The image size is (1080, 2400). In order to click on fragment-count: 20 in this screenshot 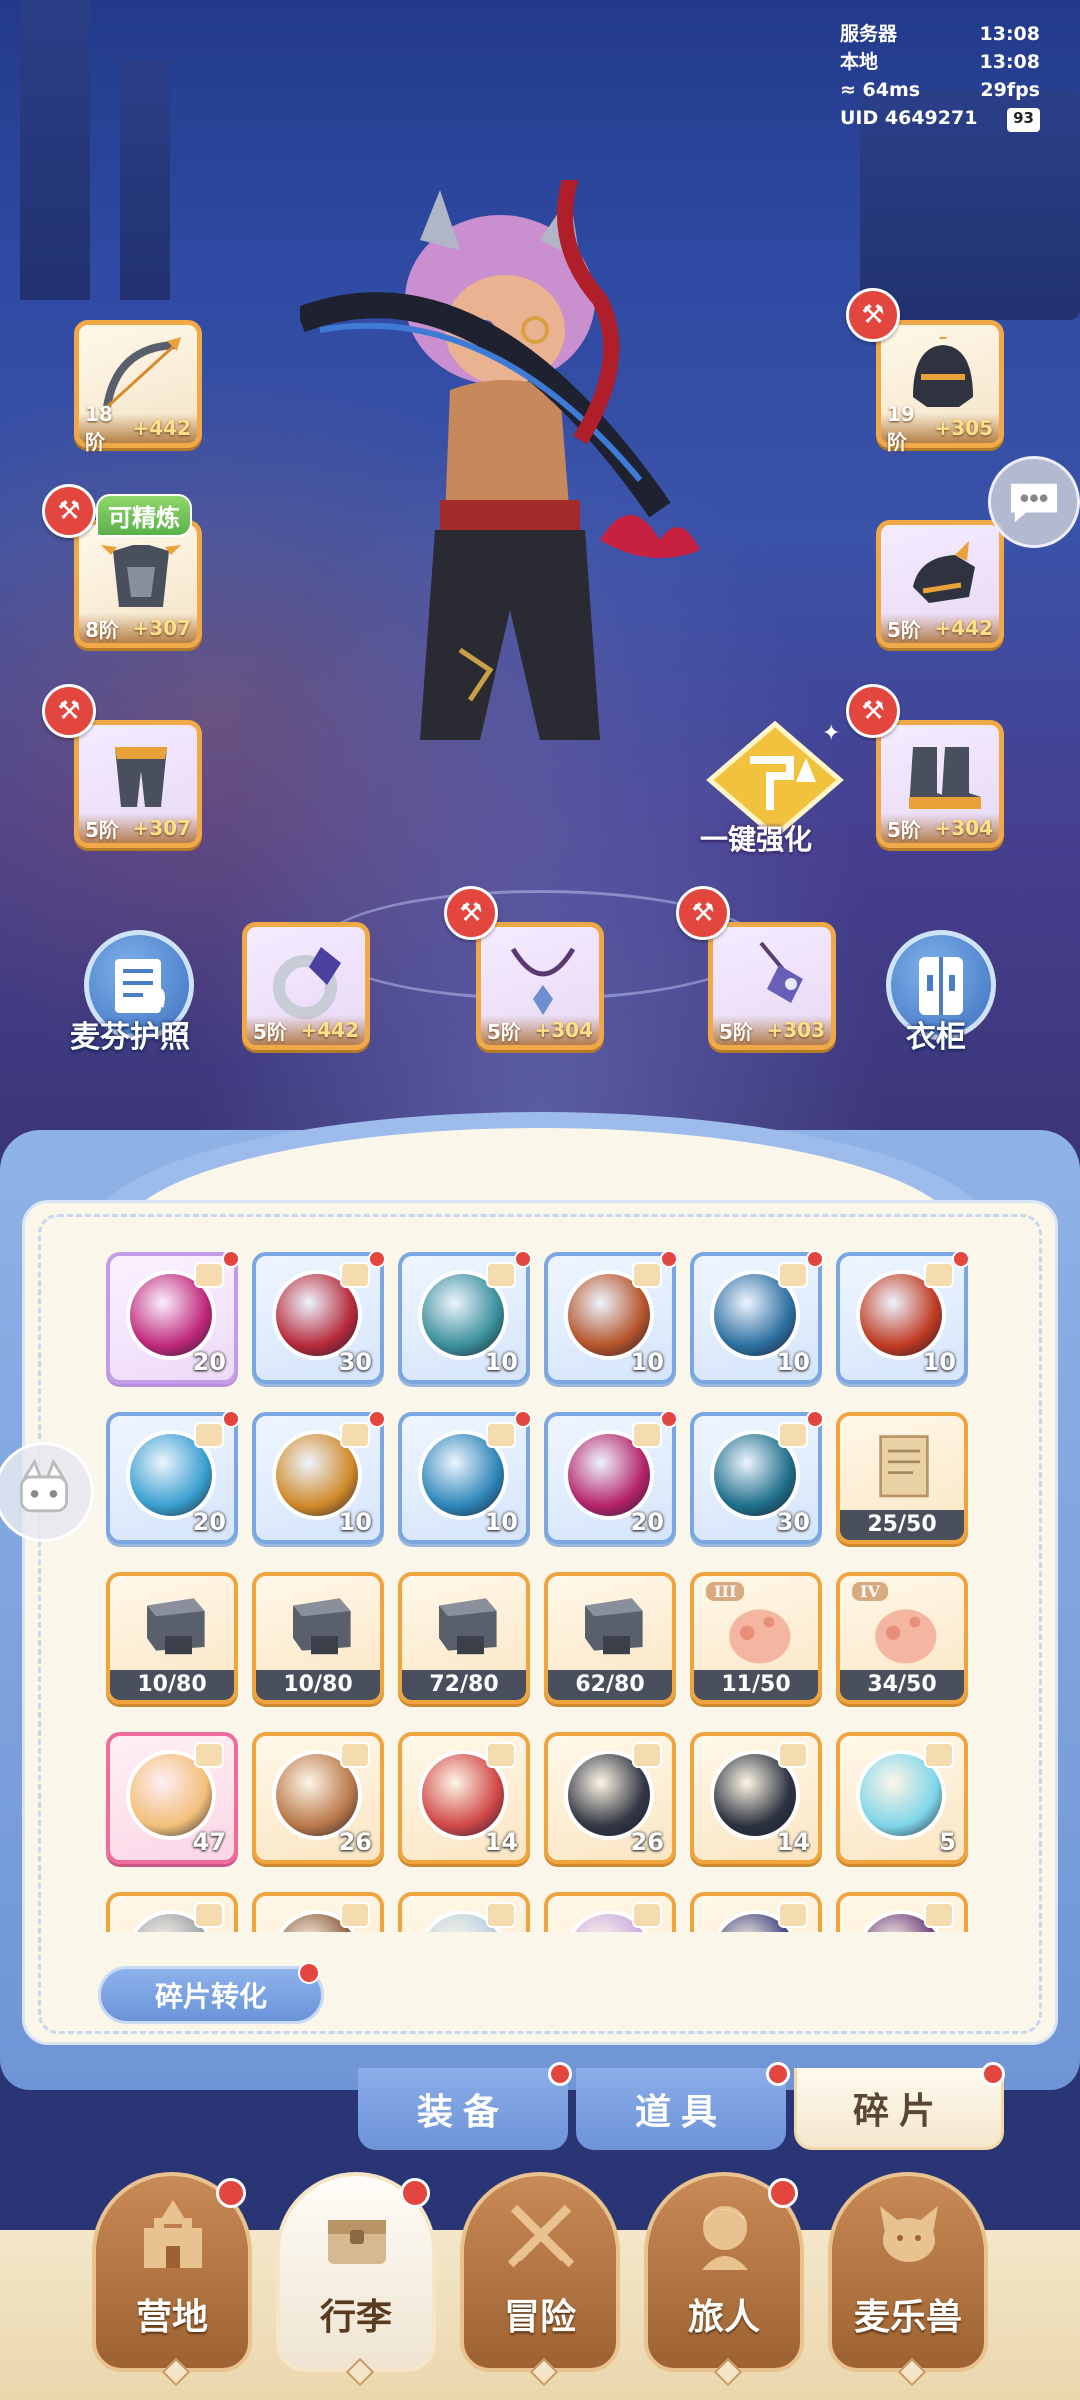, I will do `click(209, 1522)`.